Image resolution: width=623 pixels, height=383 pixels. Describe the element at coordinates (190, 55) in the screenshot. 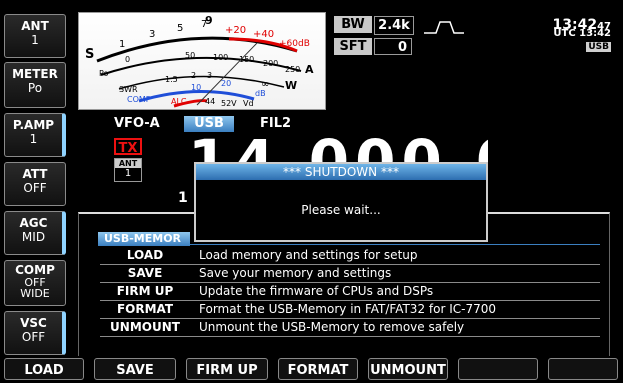

I see `meter-po-50: 50` at that location.